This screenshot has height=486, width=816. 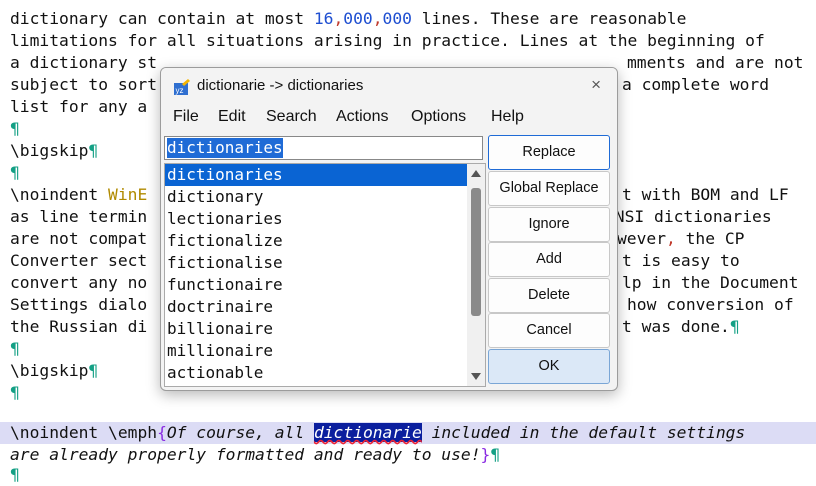 I want to click on menu-bar: File Edit Search Actions Options Help, so click(x=389, y=118).